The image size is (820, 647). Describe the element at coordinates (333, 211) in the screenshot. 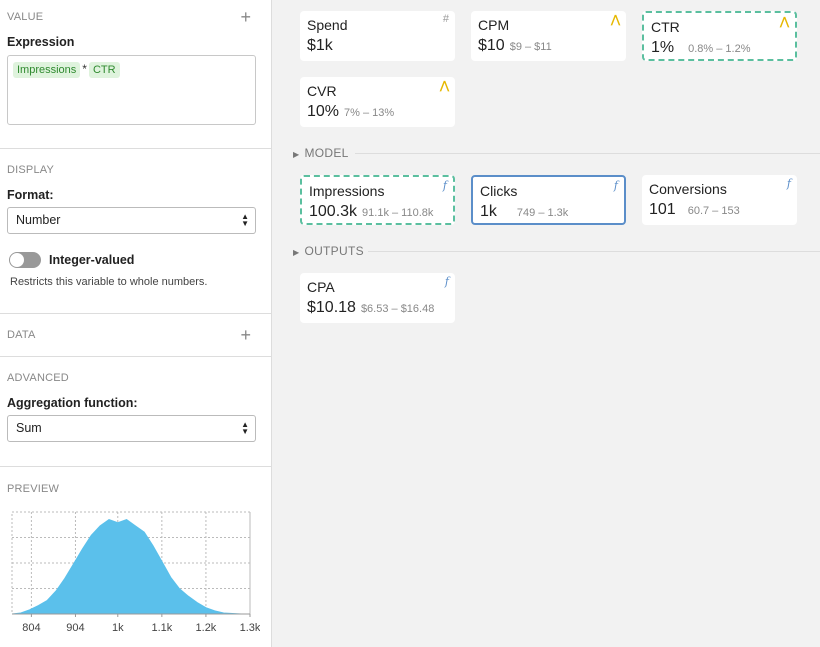

I see `card-value: 100.3k` at that location.